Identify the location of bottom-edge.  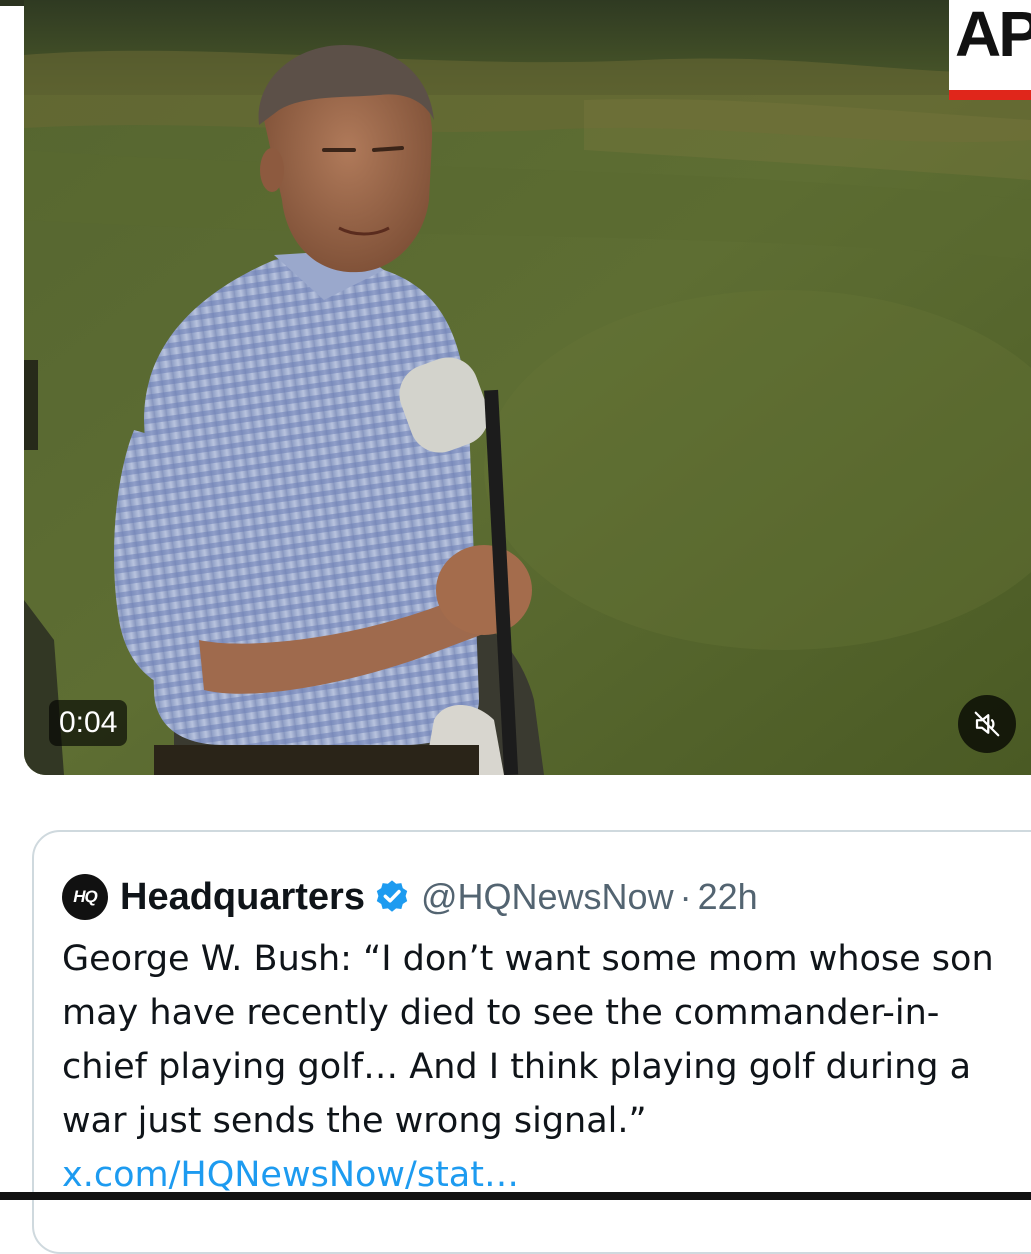
(515, 1196).